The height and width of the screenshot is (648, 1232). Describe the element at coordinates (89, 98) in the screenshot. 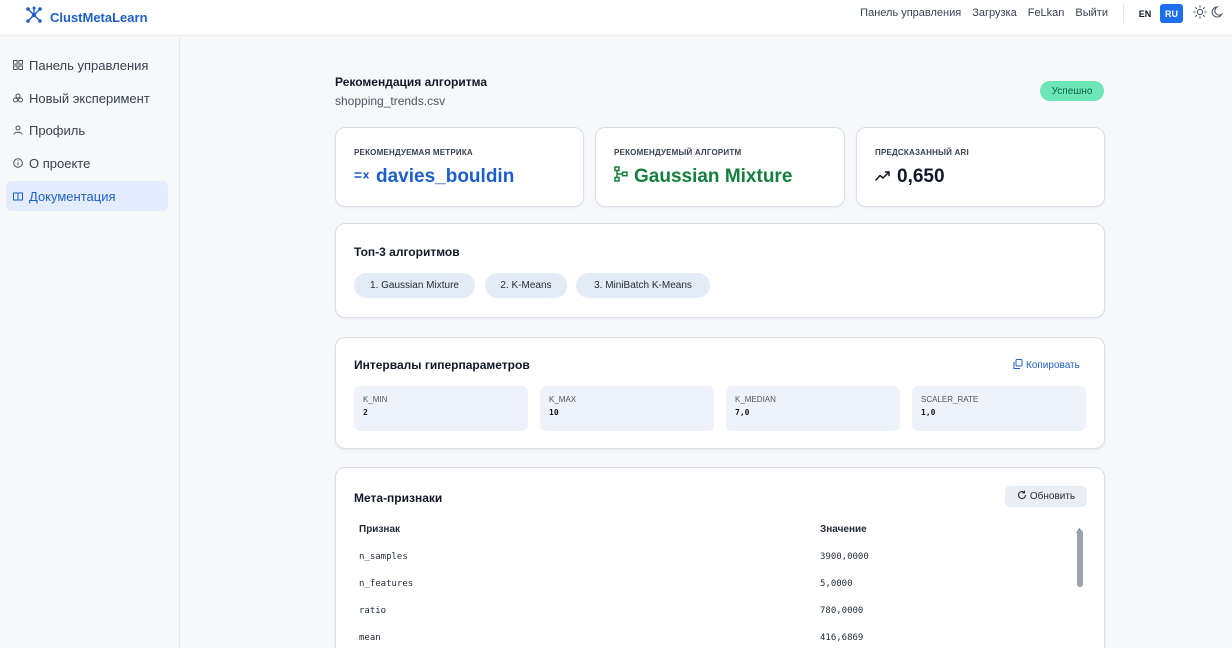

I see `sidebar-item-label: Новый эксперимент` at that location.